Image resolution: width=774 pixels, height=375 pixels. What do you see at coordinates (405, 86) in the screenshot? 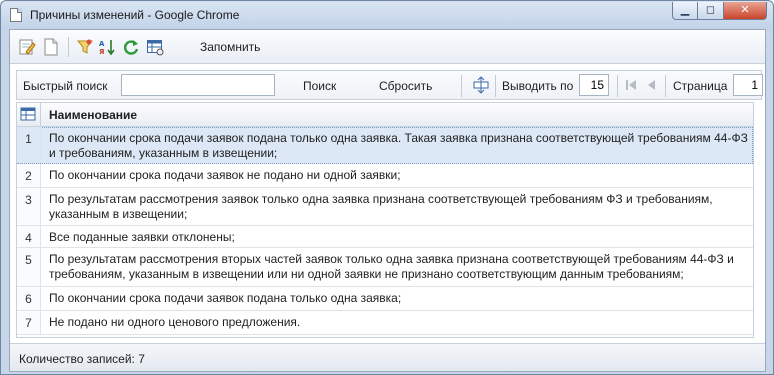
I see `reset-button: Сбросить` at bounding box center [405, 86].